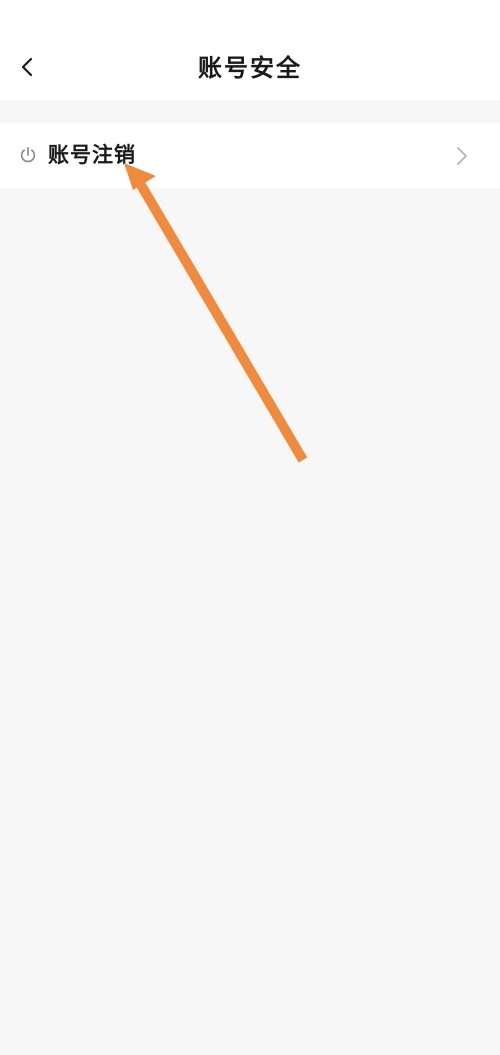  What do you see at coordinates (250, 67) in the screenshot?
I see `page-title: 账号安全` at bounding box center [250, 67].